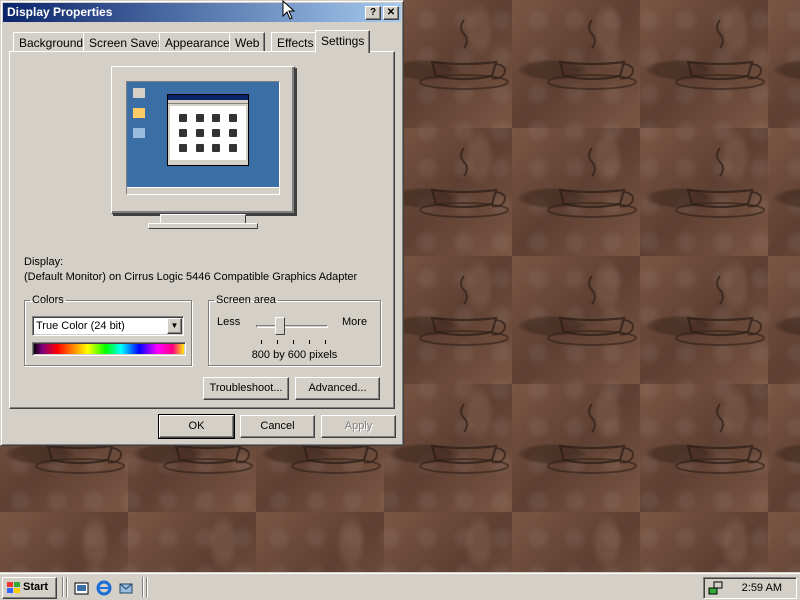 Image resolution: width=800 pixels, height=600 pixels. Describe the element at coordinates (202, 12) in the screenshot. I see `title-bar: Display Properties ? ✕` at that location.